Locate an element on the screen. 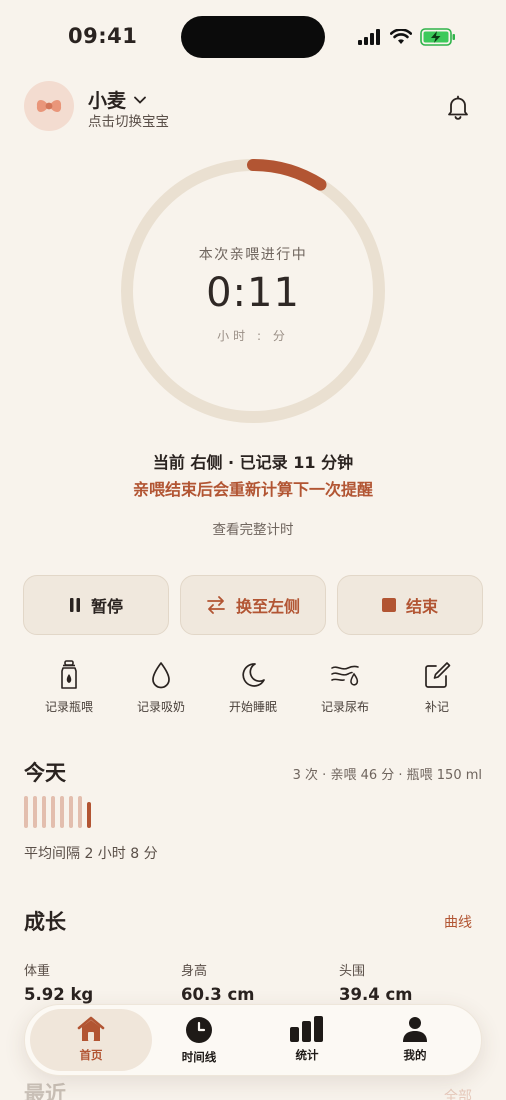 Image resolution: width=506 pixels, height=1100 pixels. swap-arrows-icon is located at coordinates (216, 605).